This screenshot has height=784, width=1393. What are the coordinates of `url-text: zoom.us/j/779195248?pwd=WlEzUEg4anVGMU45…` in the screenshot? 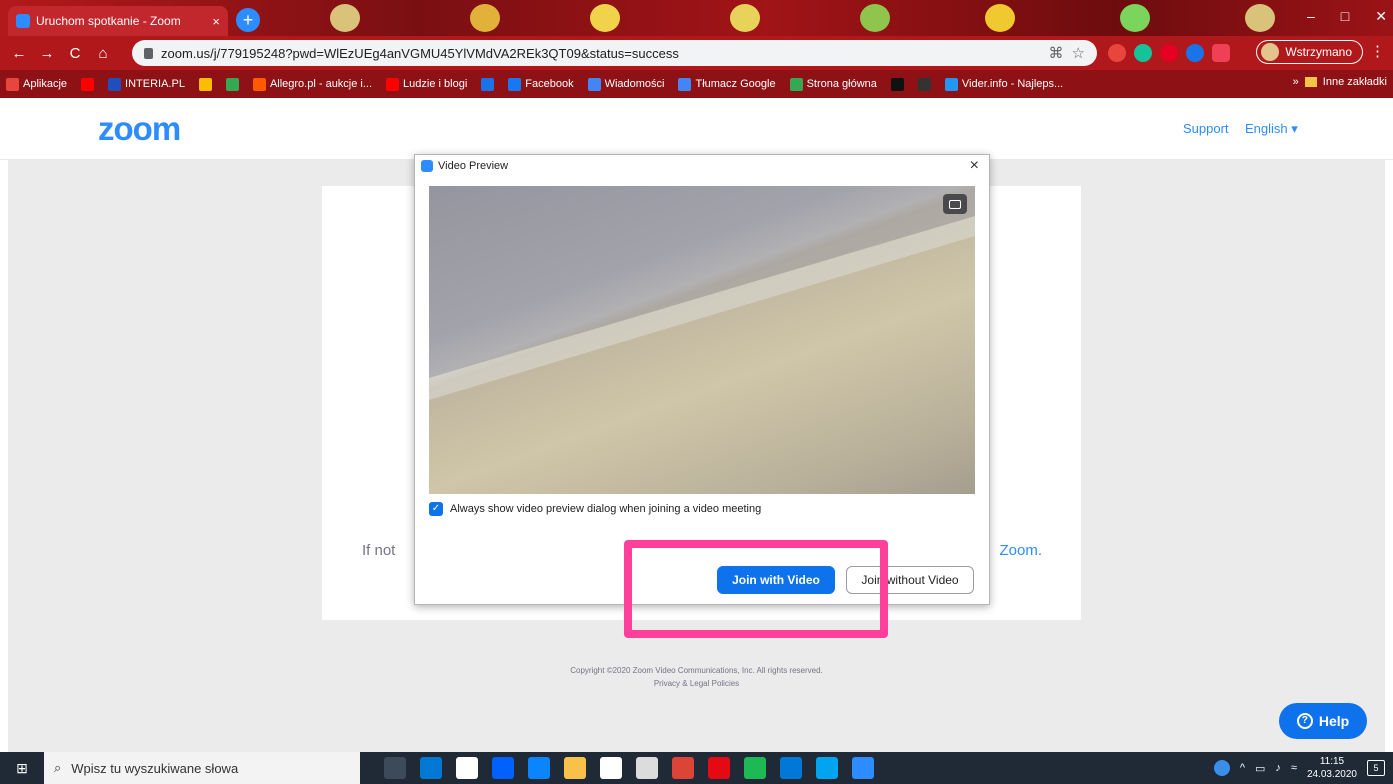 It's located at (601, 53).